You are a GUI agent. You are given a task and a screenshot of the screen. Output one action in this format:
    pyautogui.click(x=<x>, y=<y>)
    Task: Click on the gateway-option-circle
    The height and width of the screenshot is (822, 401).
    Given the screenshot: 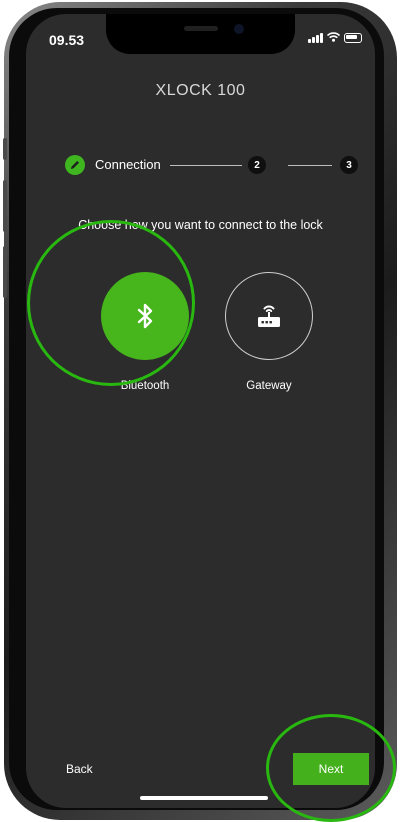 What is the action you would take?
    pyautogui.click(x=269, y=316)
    